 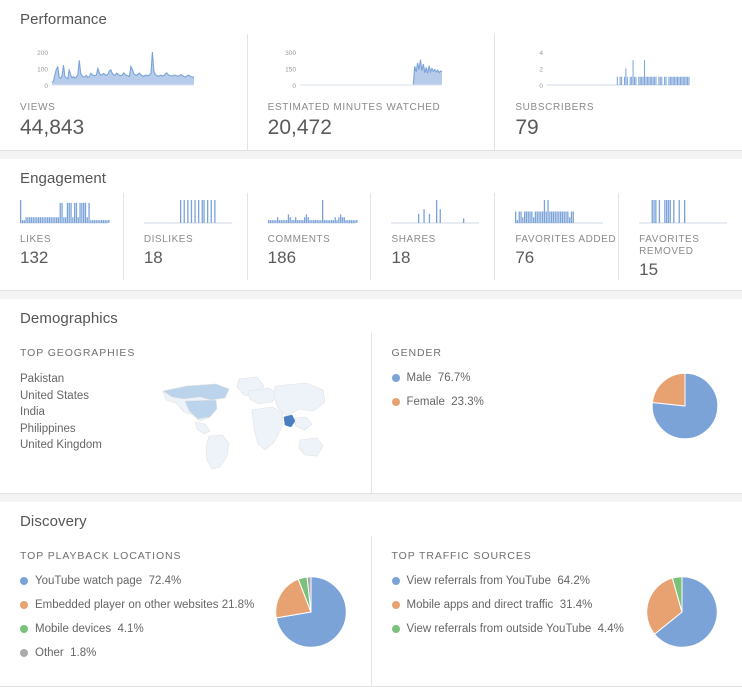 I want to click on metric-value-shares: 18, so click(x=432, y=258).